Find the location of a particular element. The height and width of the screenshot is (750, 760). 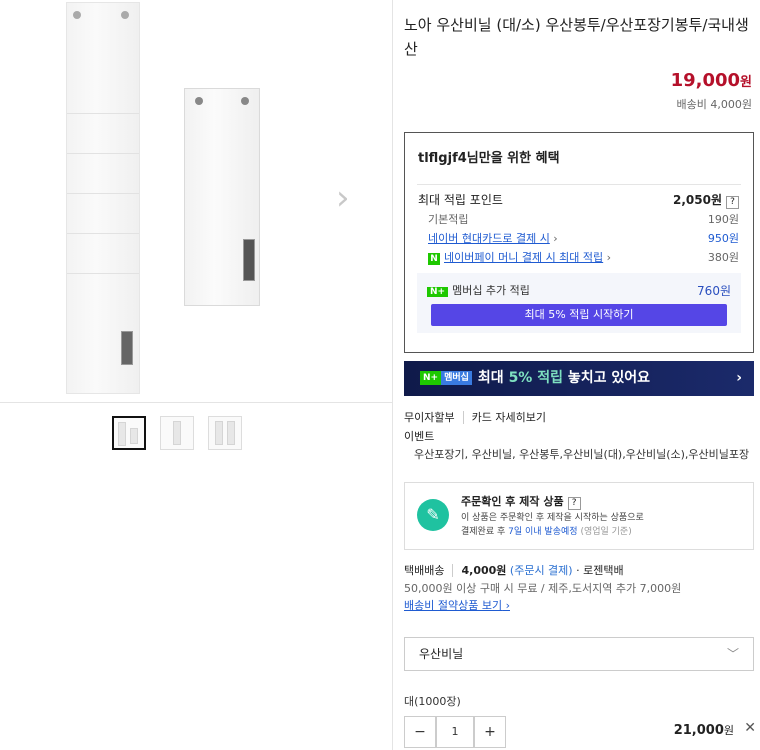

delivery-info: 택배배송 4,000원 (주문시 결제) · 로젠택배 is located at coordinates (514, 570).